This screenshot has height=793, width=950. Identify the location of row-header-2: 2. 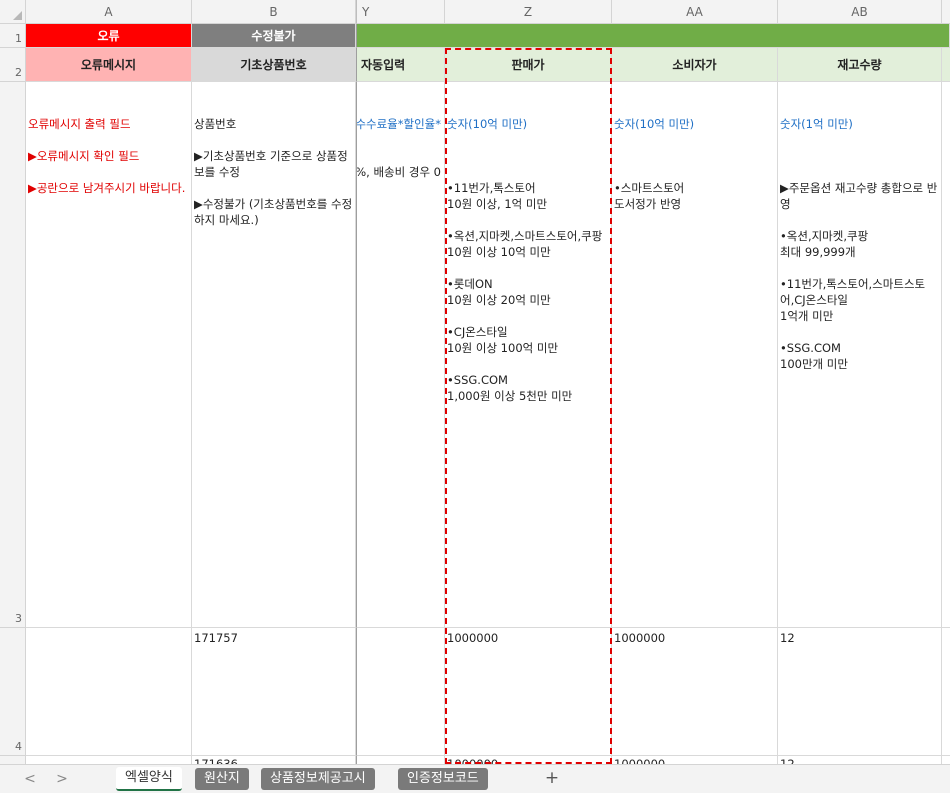
(13, 65).